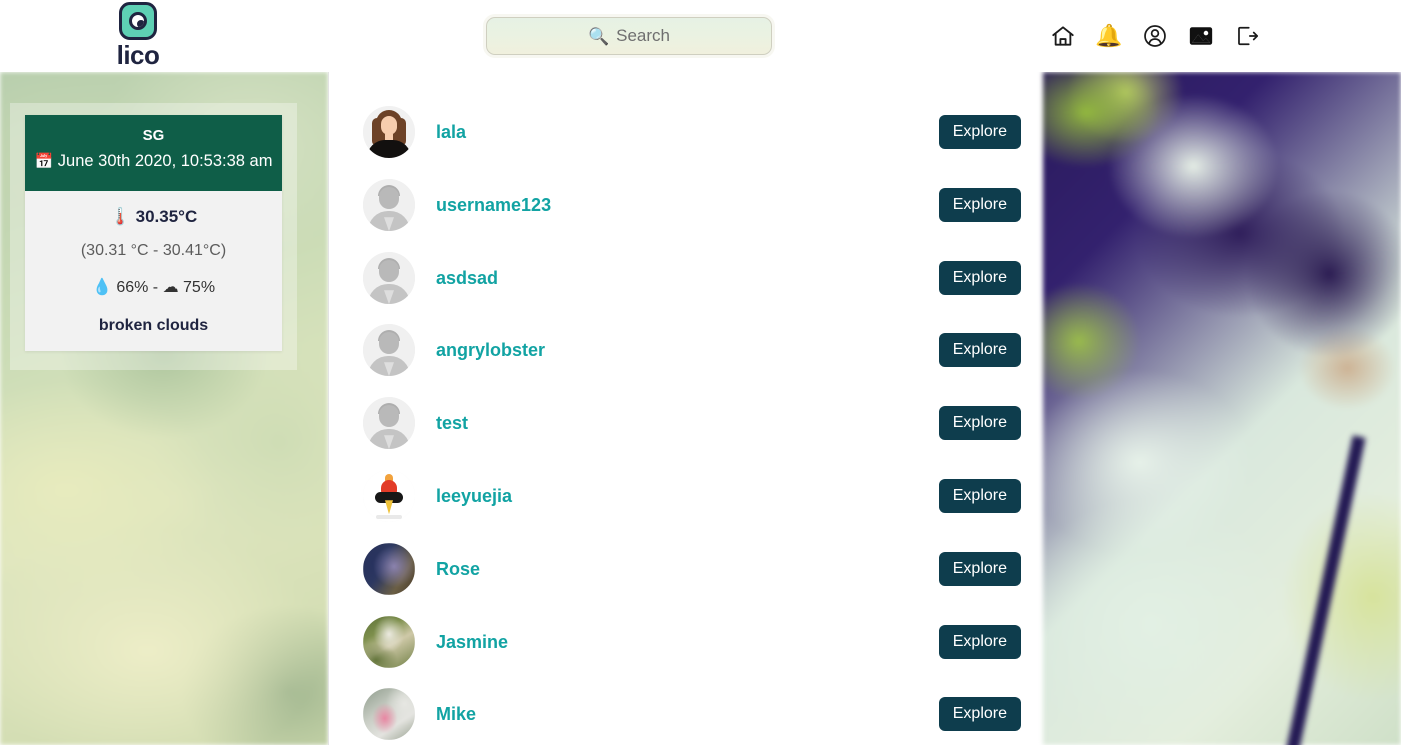  I want to click on username-link: Mike, so click(456, 714).